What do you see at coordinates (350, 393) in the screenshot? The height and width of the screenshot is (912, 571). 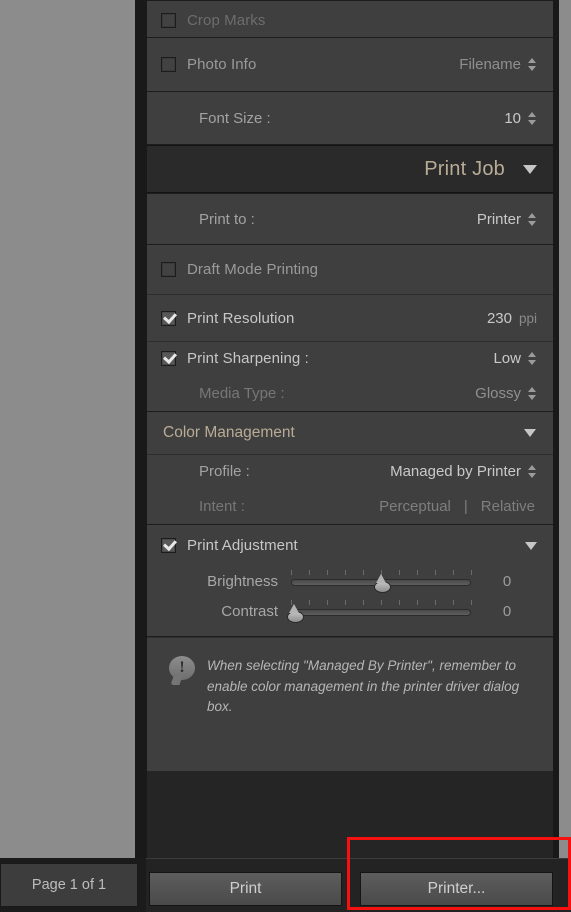 I see `row-media-type: Media Type : Glossy` at bounding box center [350, 393].